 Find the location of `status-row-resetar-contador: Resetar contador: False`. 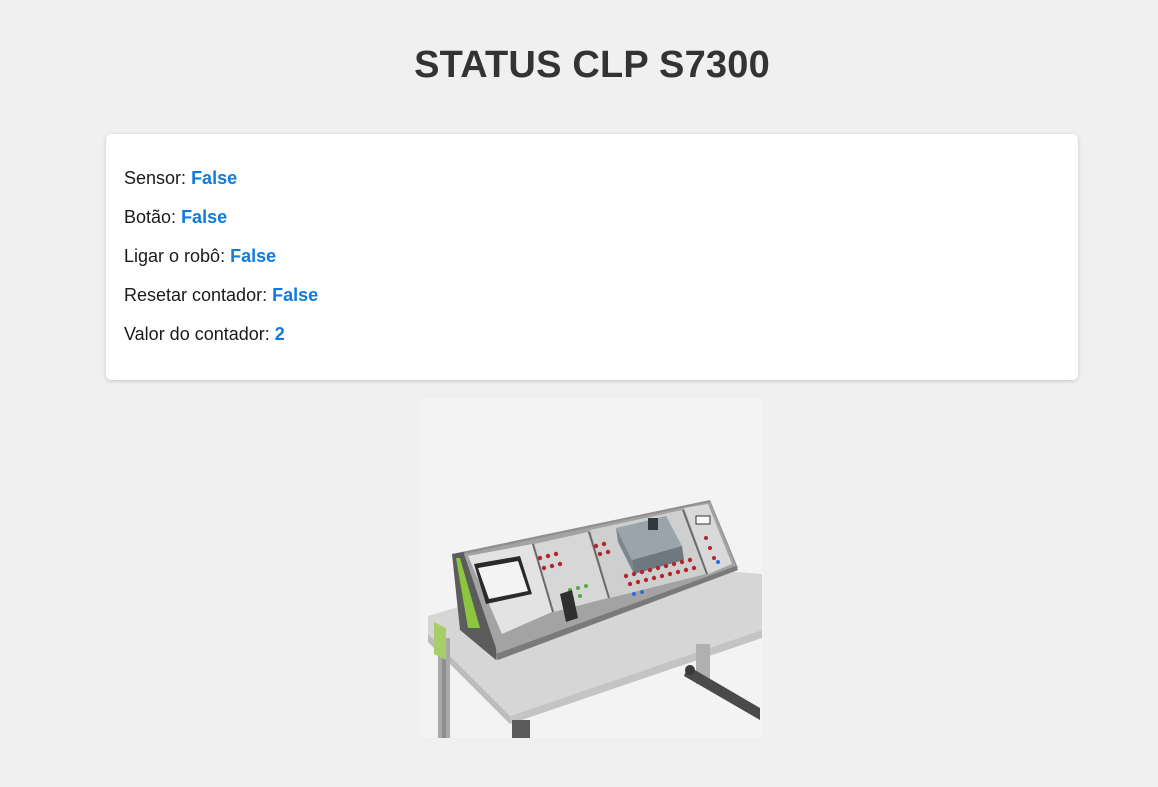

status-row-resetar-contador: Resetar contador: False is located at coordinates (592, 304).